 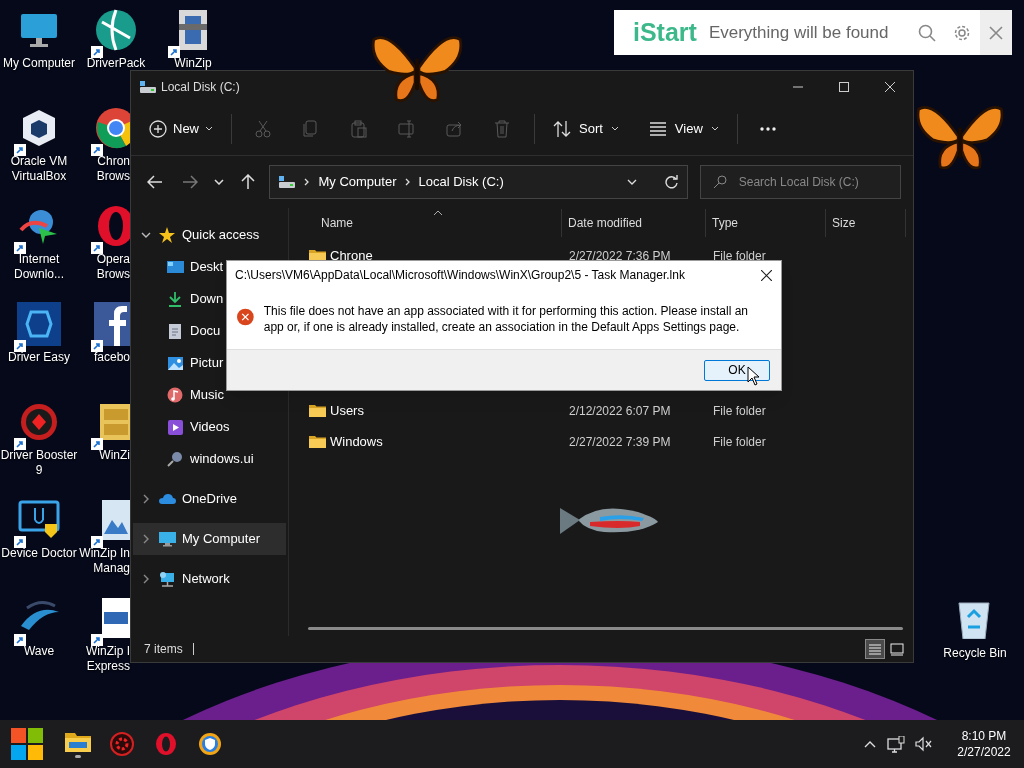 I want to click on cut-icon, so click(x=263, y=128).